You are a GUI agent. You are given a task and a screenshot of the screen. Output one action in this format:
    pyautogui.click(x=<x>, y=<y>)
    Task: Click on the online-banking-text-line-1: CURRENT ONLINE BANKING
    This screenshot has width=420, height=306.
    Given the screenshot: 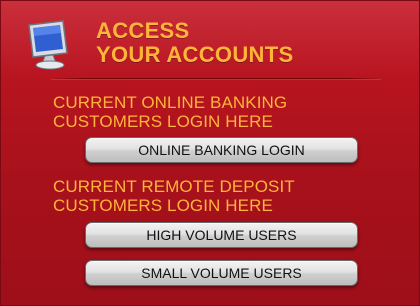 What is the action you would take?
    pyautogui.click(x=170, y=102)
    